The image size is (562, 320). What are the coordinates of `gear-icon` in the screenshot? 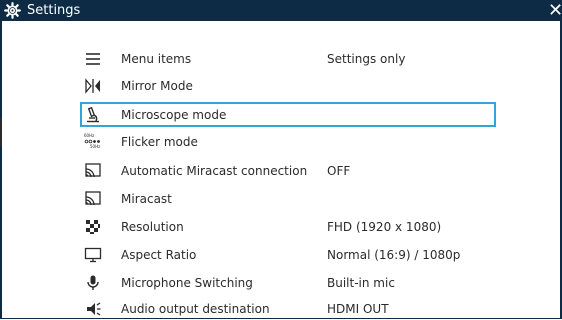 It's located at (12, 10).